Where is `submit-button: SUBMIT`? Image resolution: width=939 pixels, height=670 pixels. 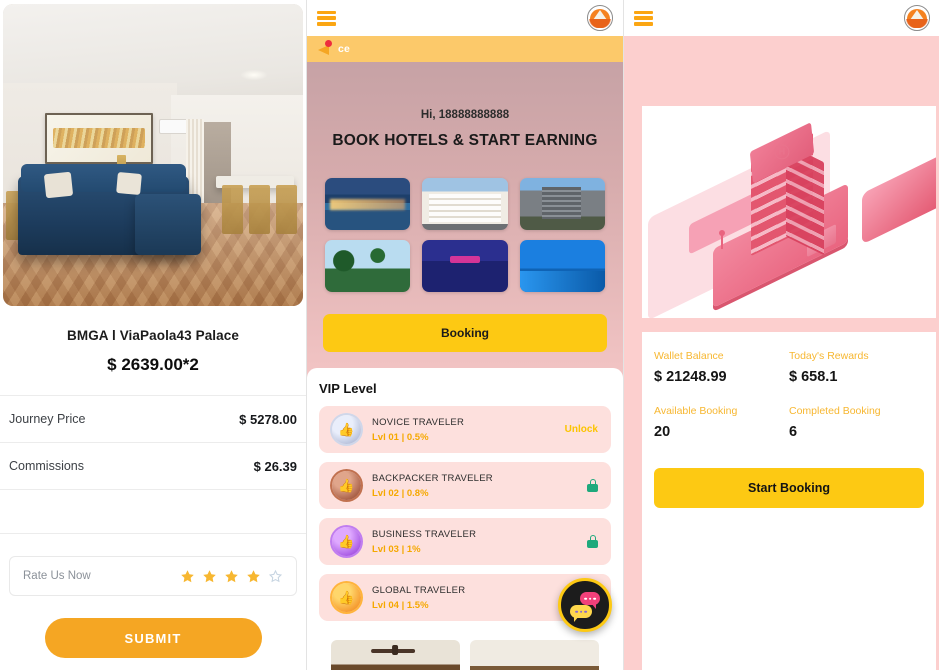
submit-button: SUBMIT is located at coordinates (153, 638).